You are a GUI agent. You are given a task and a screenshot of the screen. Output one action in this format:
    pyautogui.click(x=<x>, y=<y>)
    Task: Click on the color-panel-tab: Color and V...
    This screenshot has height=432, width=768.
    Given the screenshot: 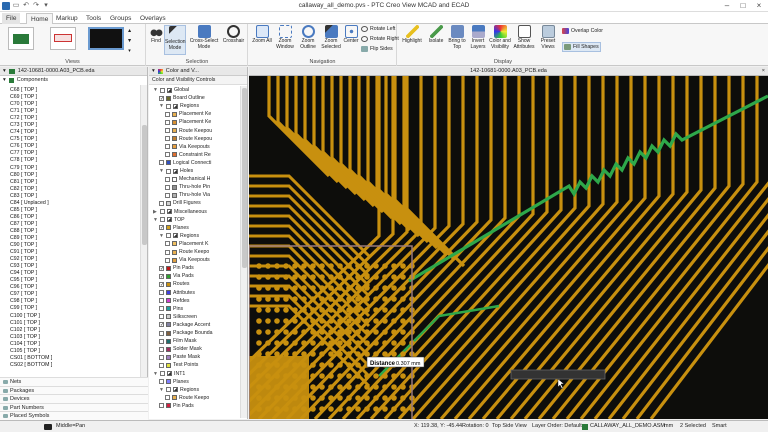 What is the action you would take?
    pyautogui.click(x=182, y=71)
    